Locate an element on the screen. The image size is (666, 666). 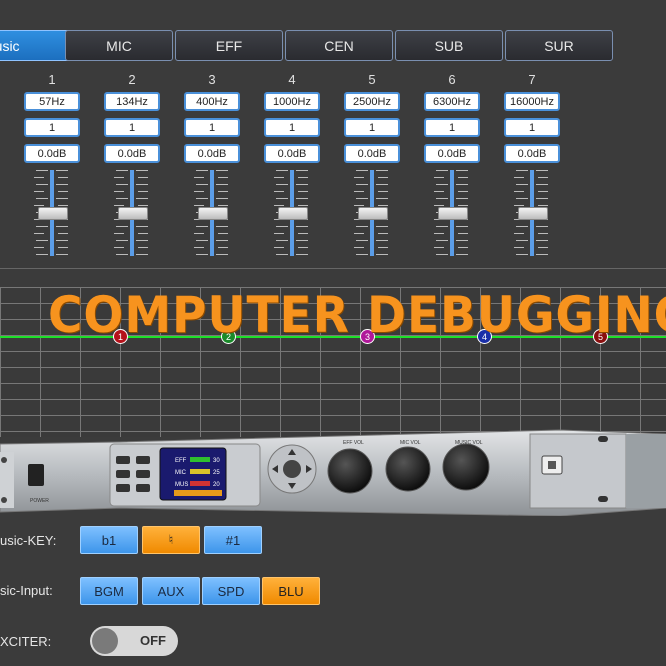
freq-field: 400Hz is located at coordinates (212, 101).